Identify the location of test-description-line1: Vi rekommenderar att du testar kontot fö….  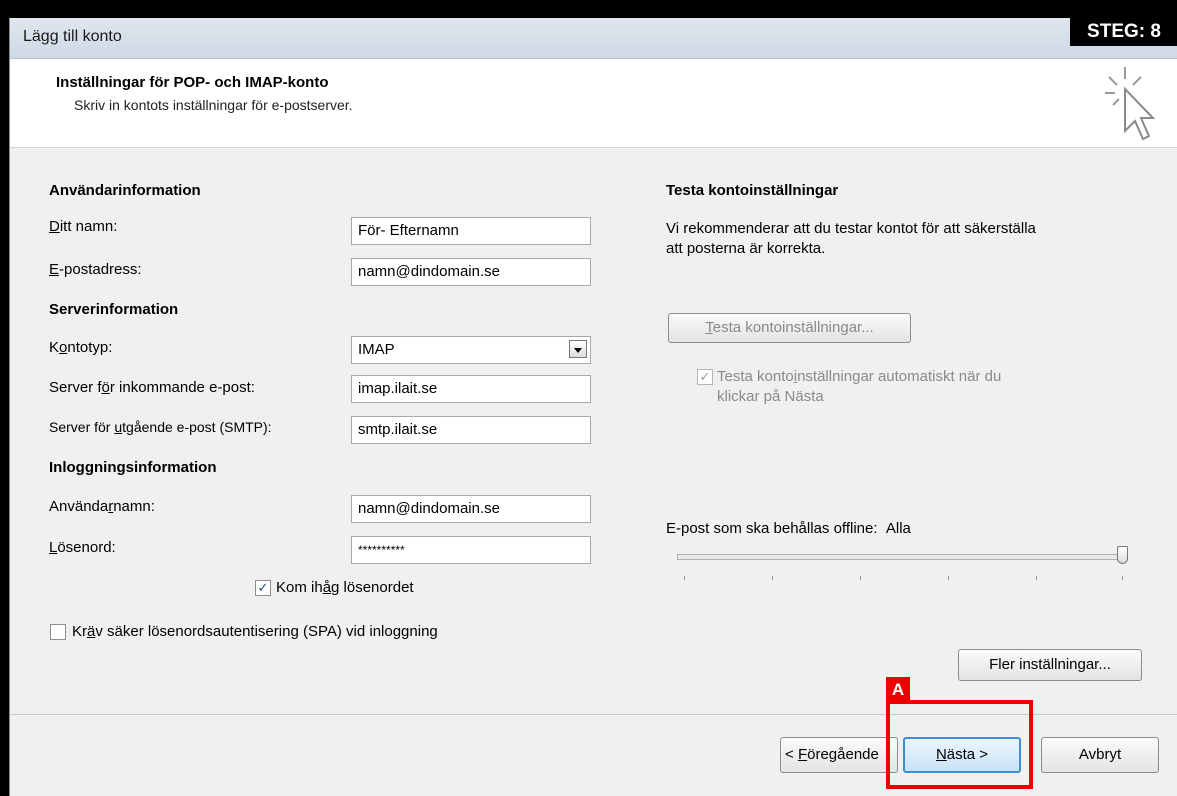
(851, 228).